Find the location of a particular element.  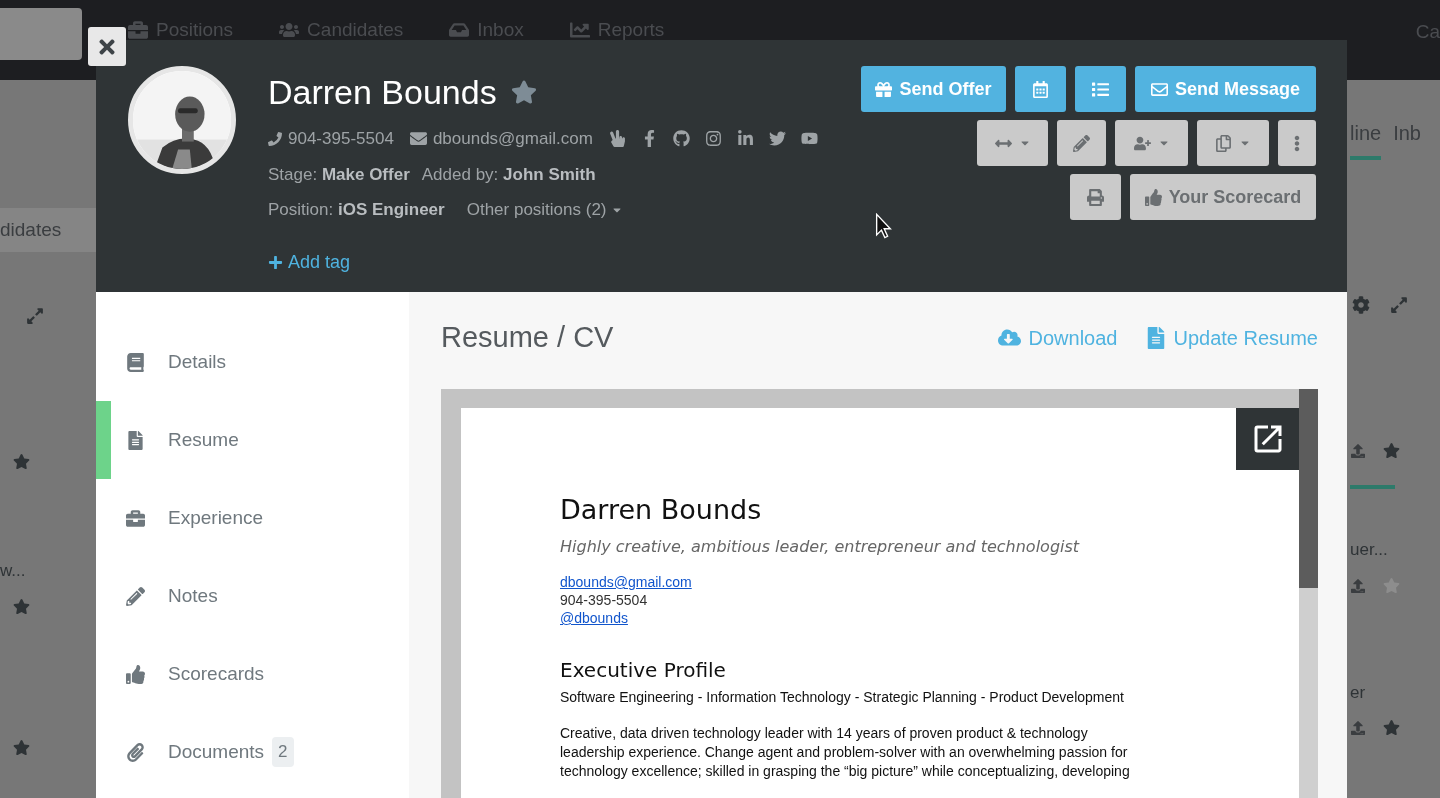

instagram-icon is located at coordinates (713, 139).